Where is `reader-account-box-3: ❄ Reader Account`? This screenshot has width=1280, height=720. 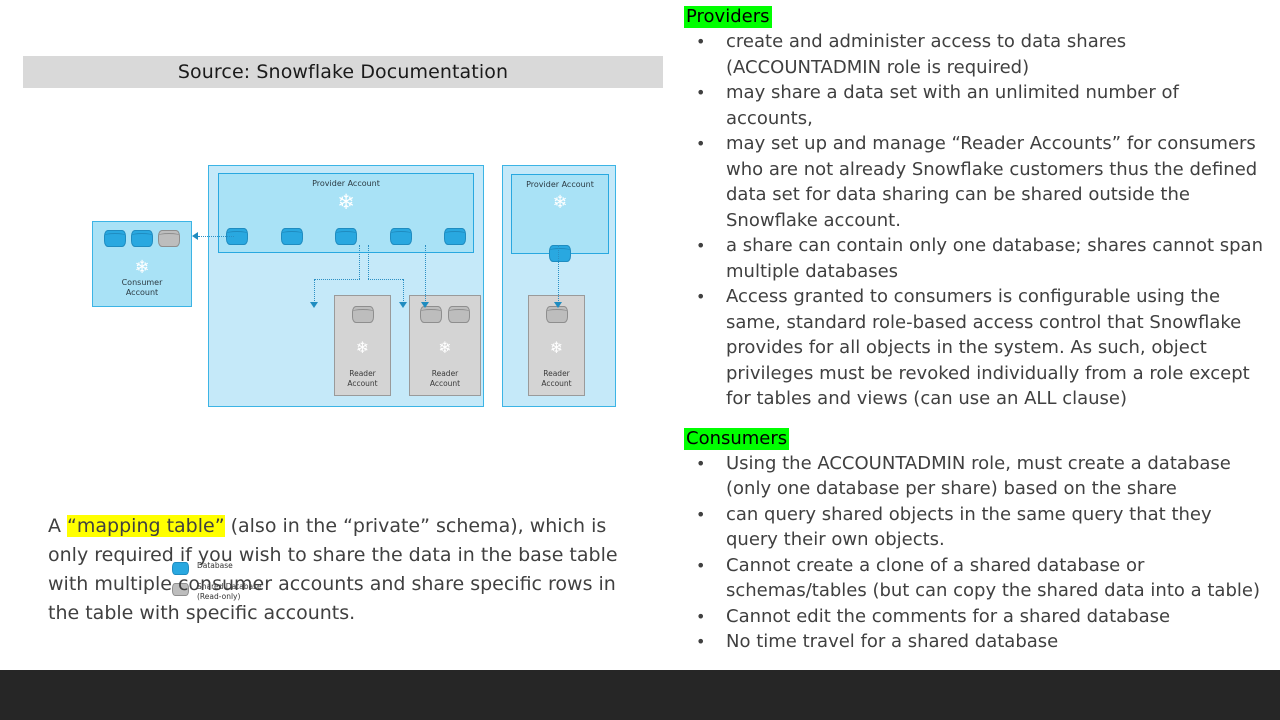 reader-account-box-3: ❄ Reader Account is located at coordinates (556, 345).